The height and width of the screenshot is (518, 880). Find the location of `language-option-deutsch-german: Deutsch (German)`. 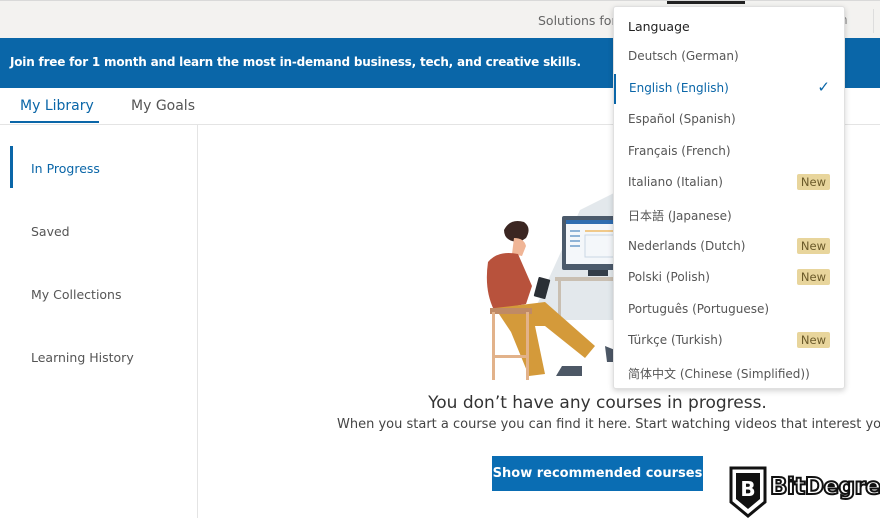

language-option-deutsch-german: Deutsch (German) is located at coordinates (729, 57).